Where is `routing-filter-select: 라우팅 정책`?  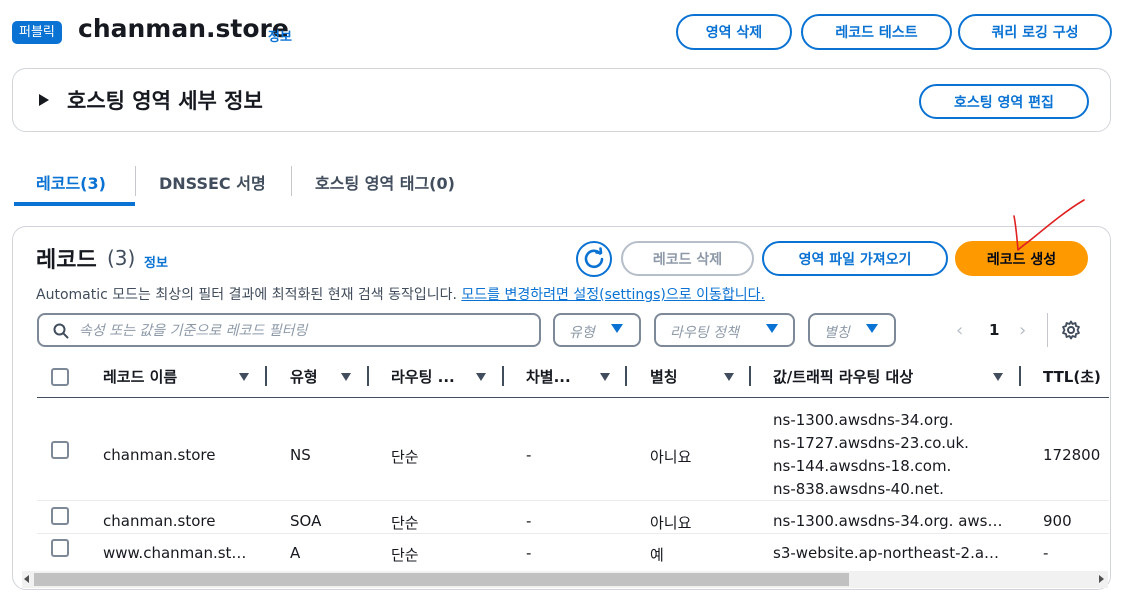 routing-filter-select: 라우팅 정책 is located at coordinates (724, 330).